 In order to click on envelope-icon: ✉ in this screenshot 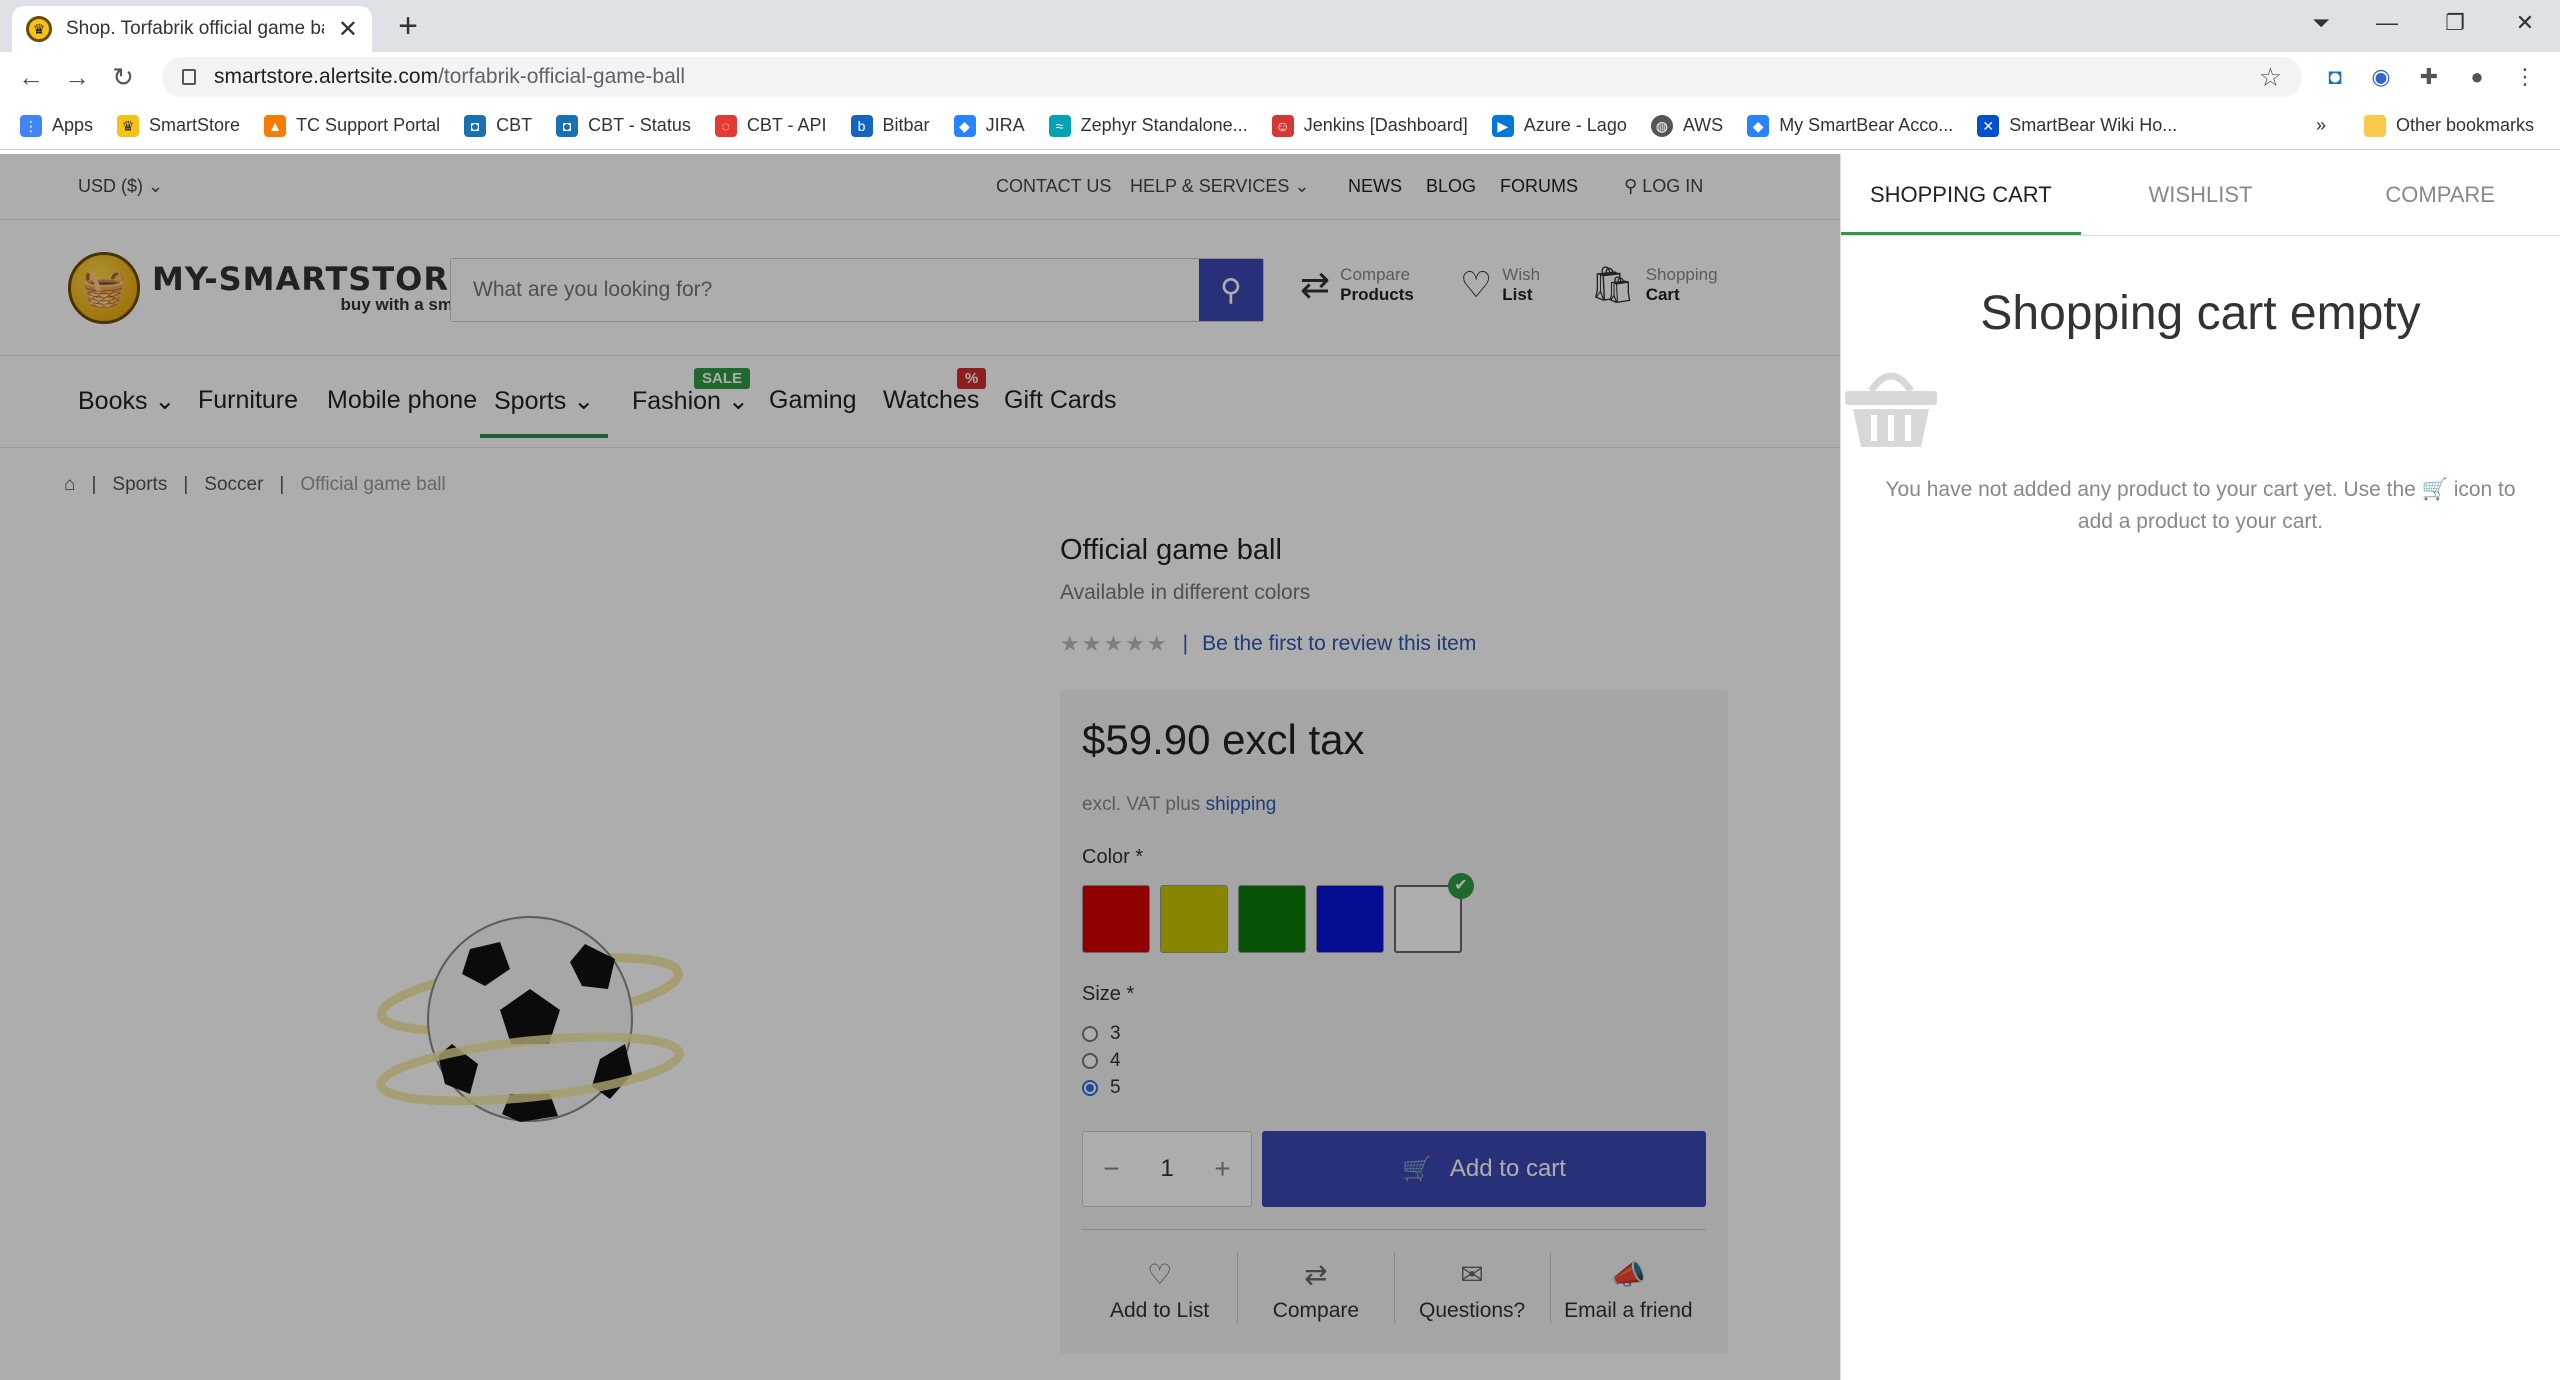, I will do `click(1472, 1274)`.